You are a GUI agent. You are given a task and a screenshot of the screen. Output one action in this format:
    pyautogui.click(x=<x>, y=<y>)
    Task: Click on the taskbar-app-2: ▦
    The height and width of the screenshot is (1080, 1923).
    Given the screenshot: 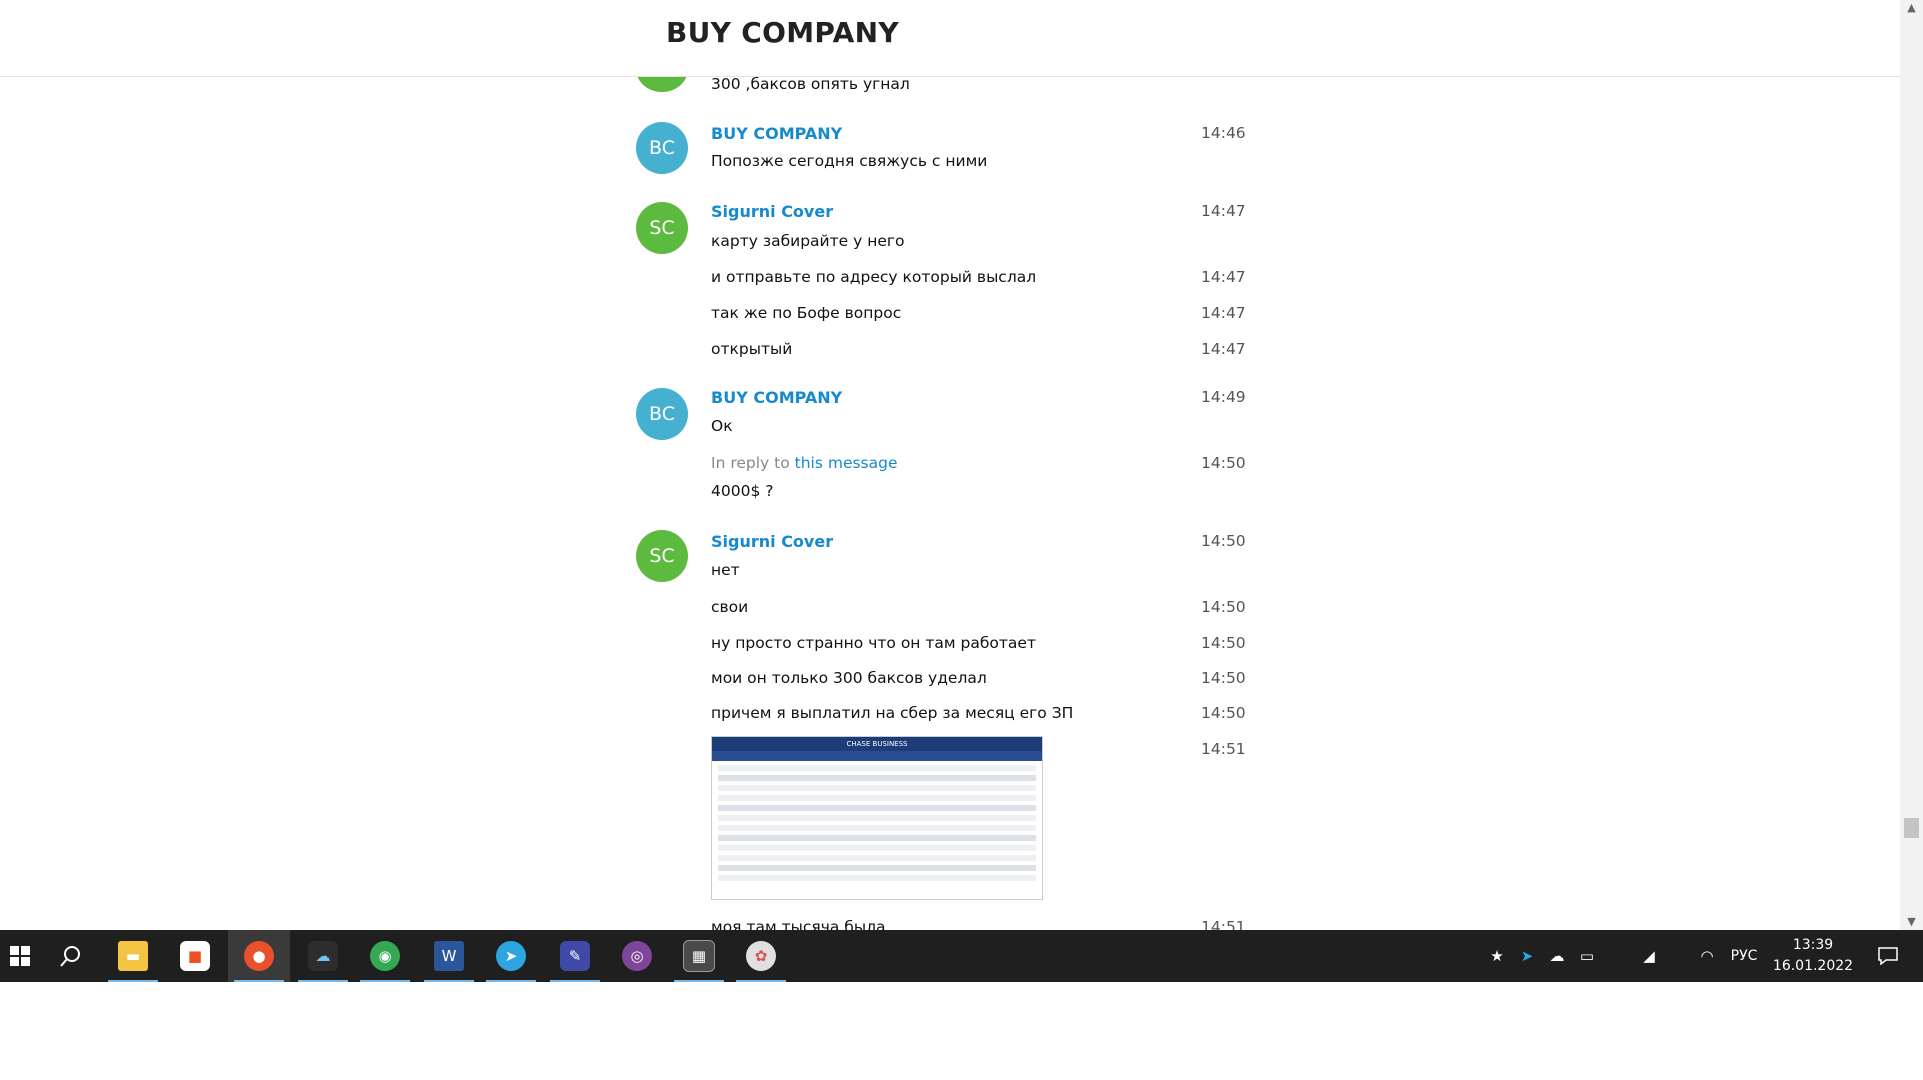 What is the action you would take?
    pyautogui.click(x=699, y=956)
    